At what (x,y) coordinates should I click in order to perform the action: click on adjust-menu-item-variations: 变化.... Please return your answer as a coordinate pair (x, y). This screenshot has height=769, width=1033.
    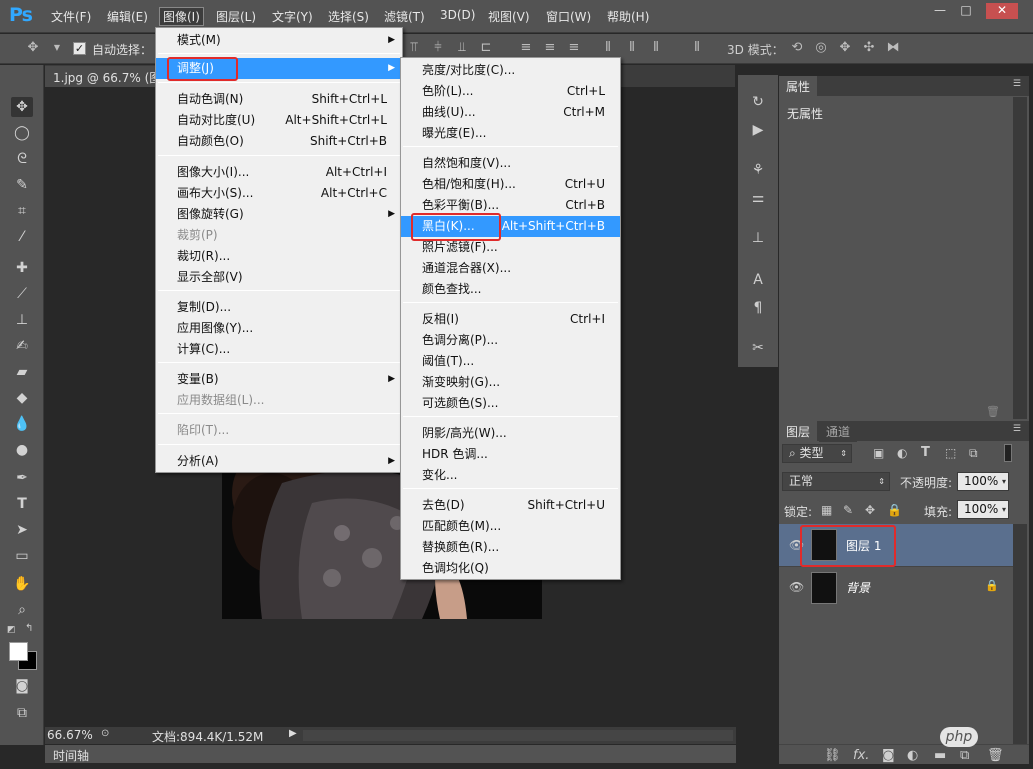
    Looking at the image, I should click on (510, 475).